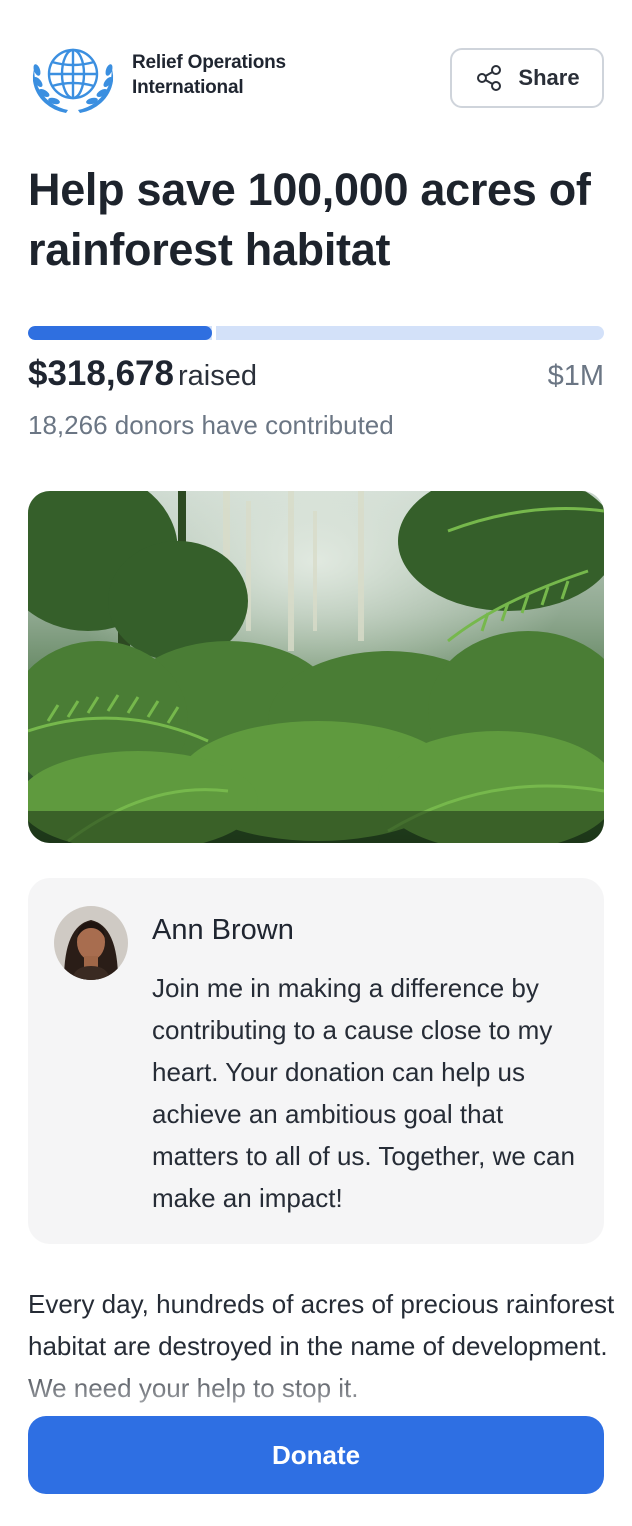  I want to click on progress-bar, so click(316, 333).